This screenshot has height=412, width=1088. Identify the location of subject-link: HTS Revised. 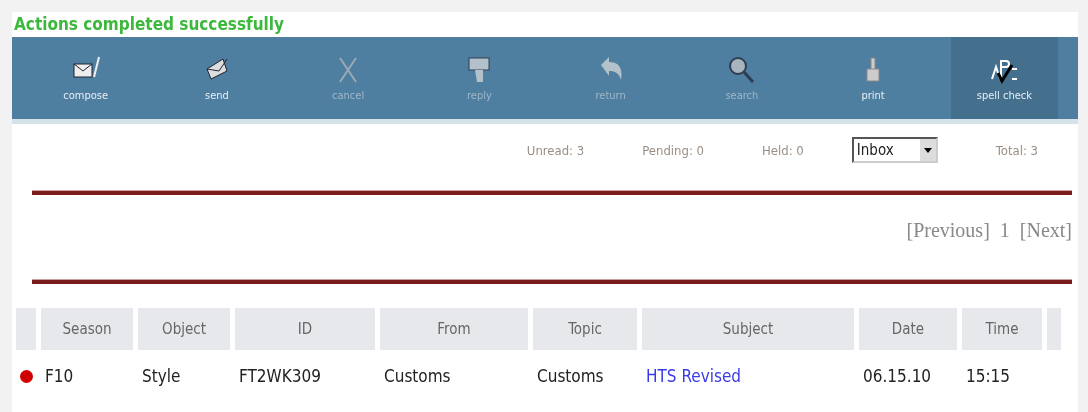
(748, 376).